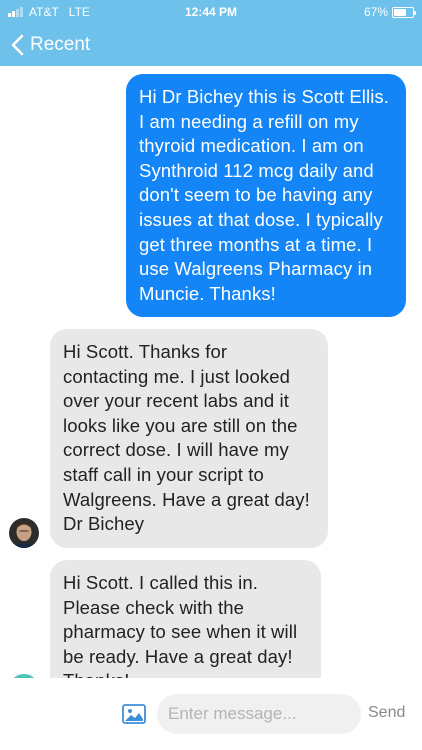 Image resolution: width=422 pixels, height=750 pixels. Describe the element at coordinates (386, 713) in the screenshot. I see `send-button: Send` at that location.